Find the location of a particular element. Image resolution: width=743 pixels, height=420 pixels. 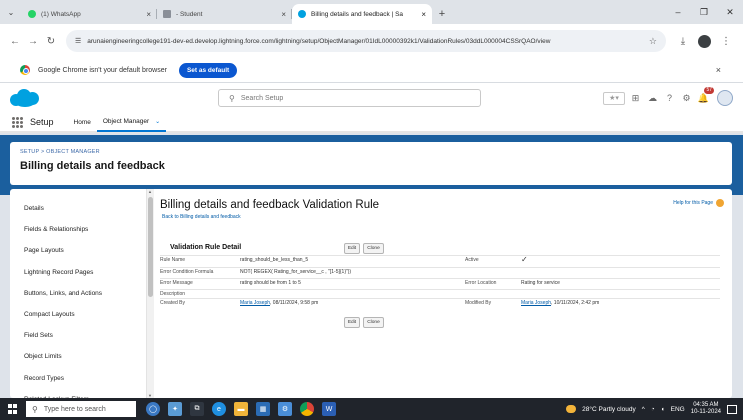

edge-browser-icon: e is located at coordinates (219, 409).